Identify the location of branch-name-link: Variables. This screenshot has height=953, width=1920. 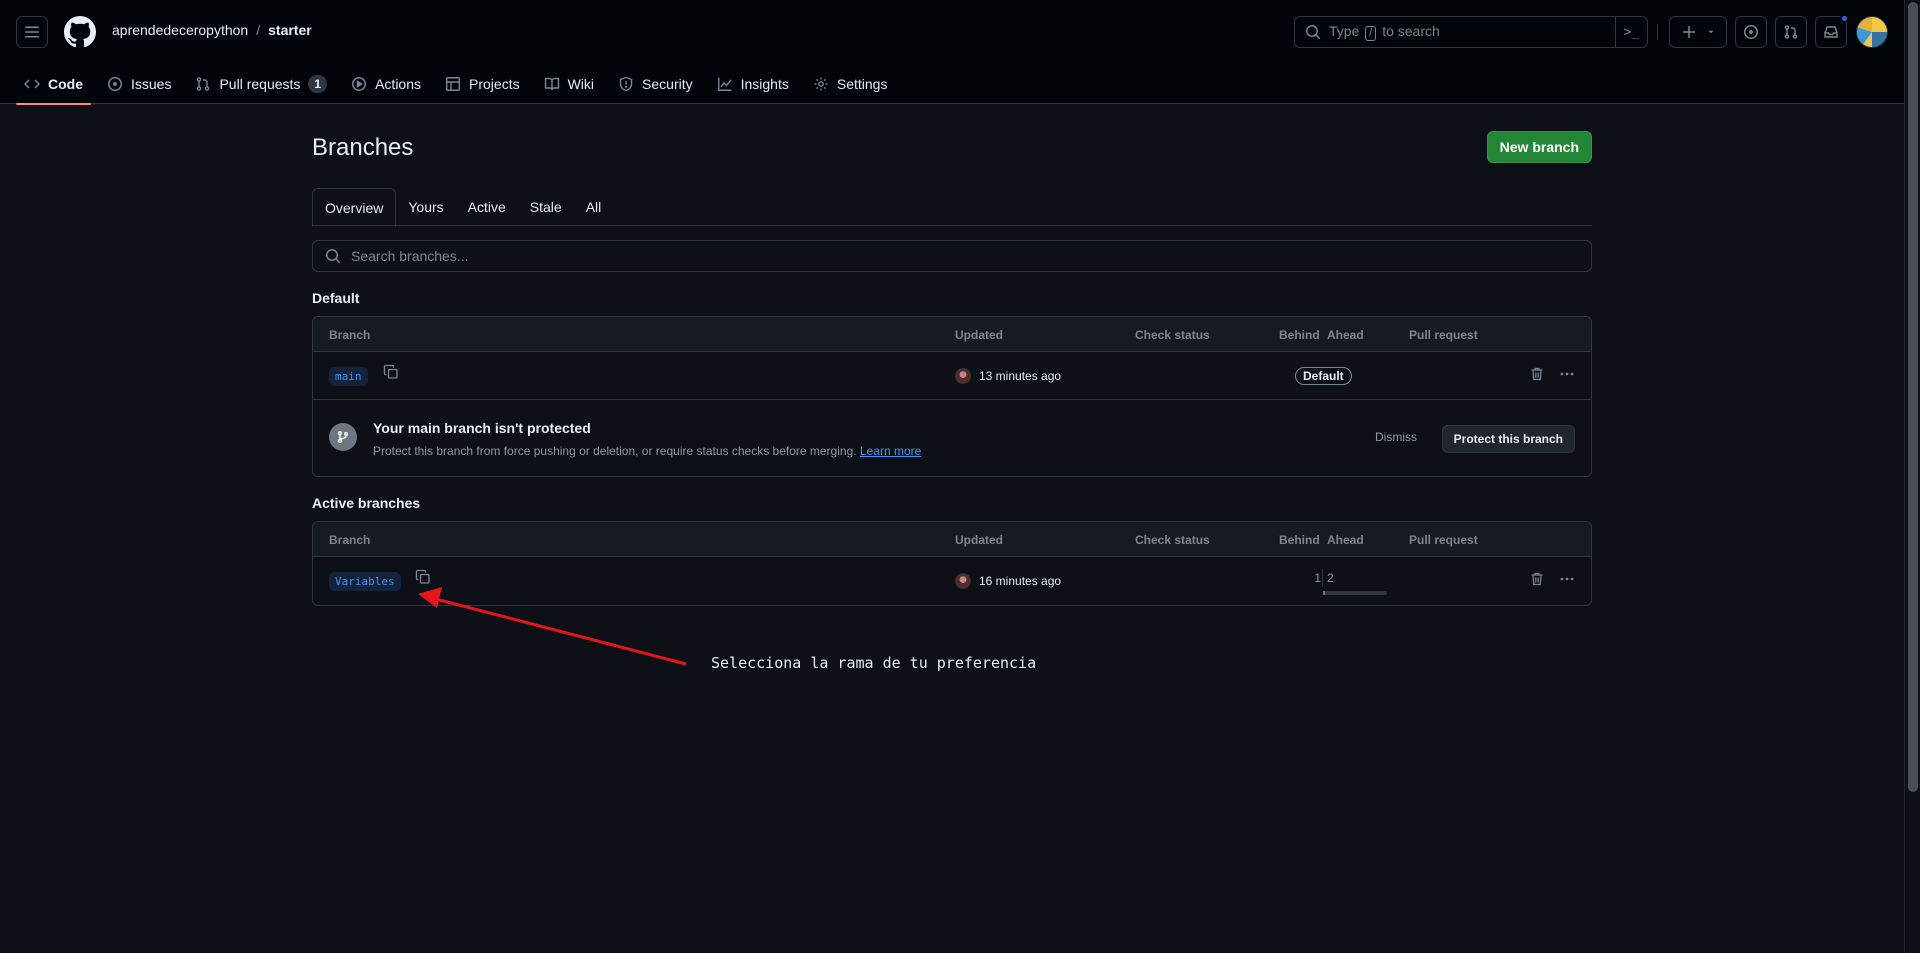
(365, 581).